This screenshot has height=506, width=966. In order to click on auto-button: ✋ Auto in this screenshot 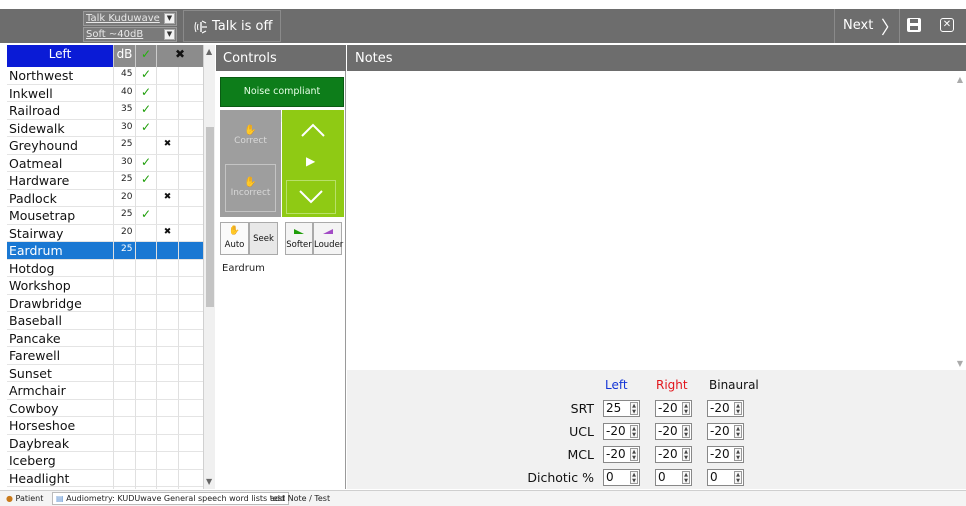, I will do `click(234, 238)`.